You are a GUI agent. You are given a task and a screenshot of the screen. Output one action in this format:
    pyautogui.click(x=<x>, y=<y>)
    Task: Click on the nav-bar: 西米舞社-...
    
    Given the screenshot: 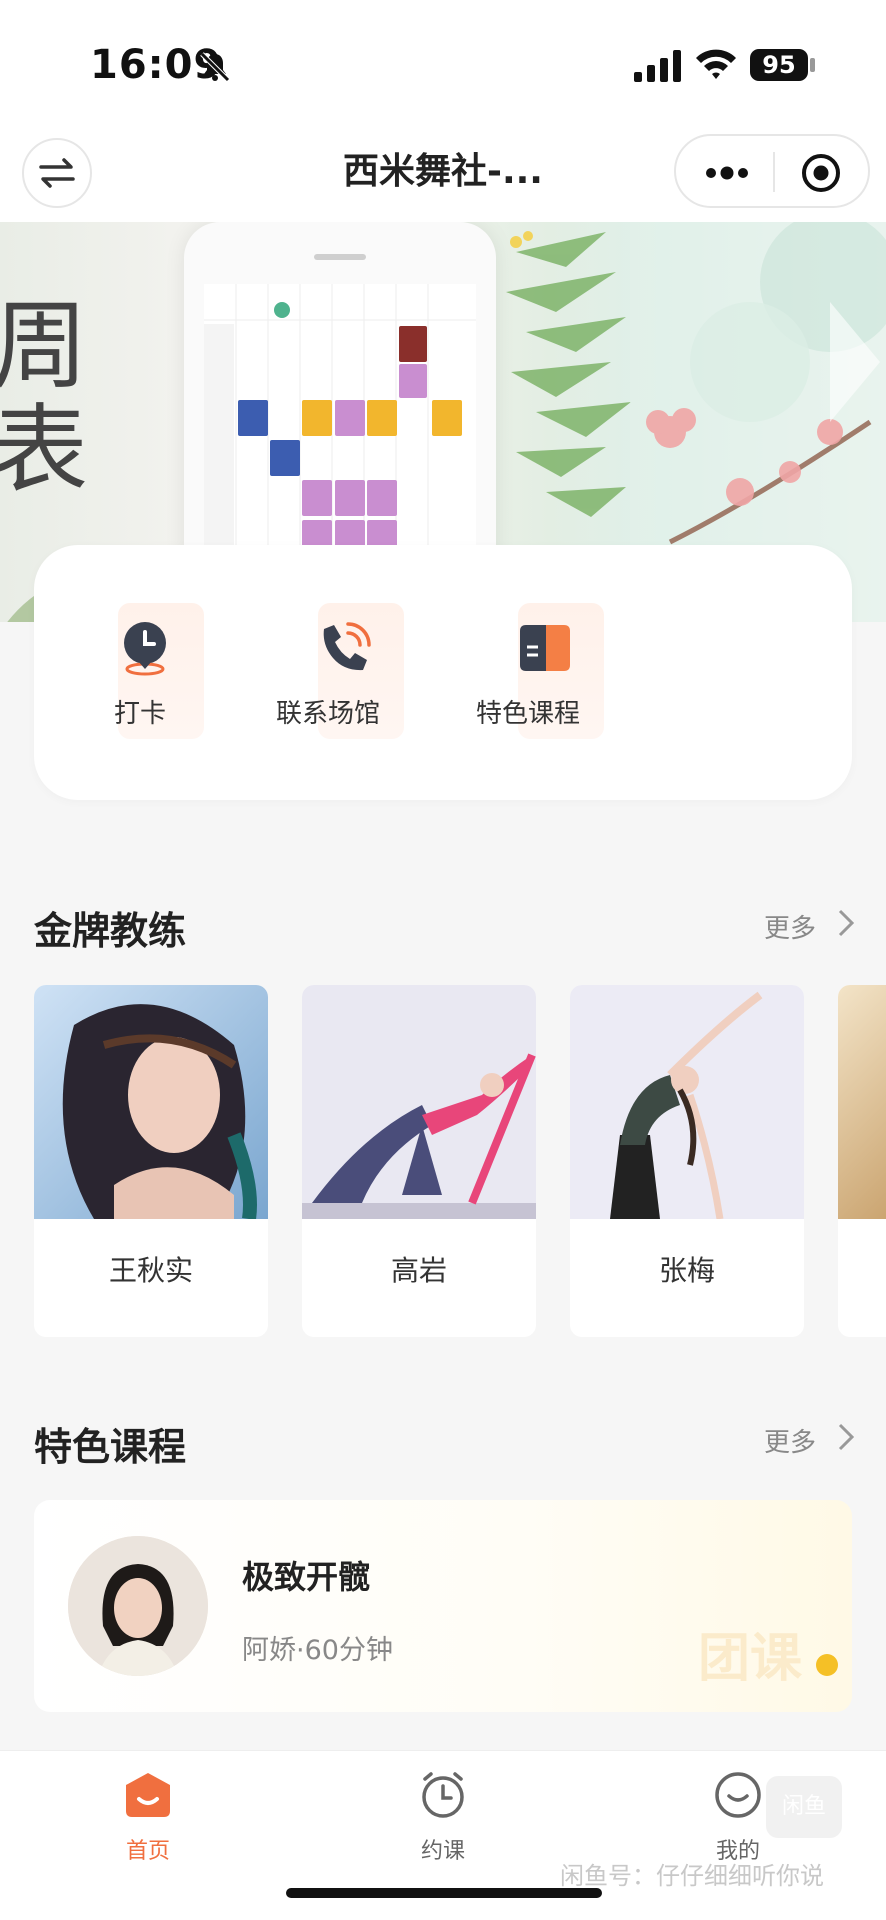 What is the action you would take?
    pyautogui.click(x=443, y=171)
    